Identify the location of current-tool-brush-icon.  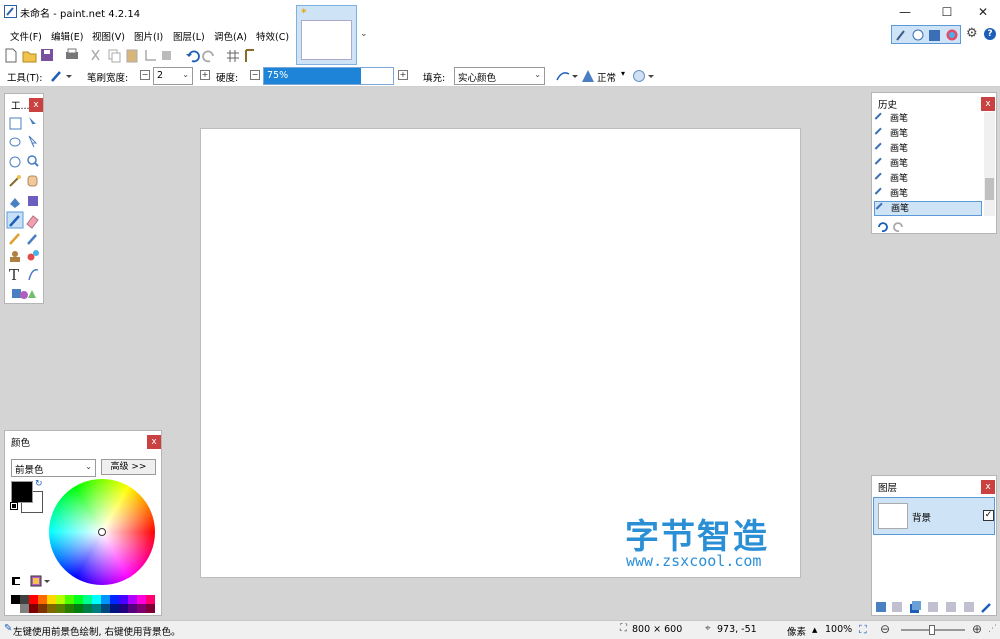
(61, 77).